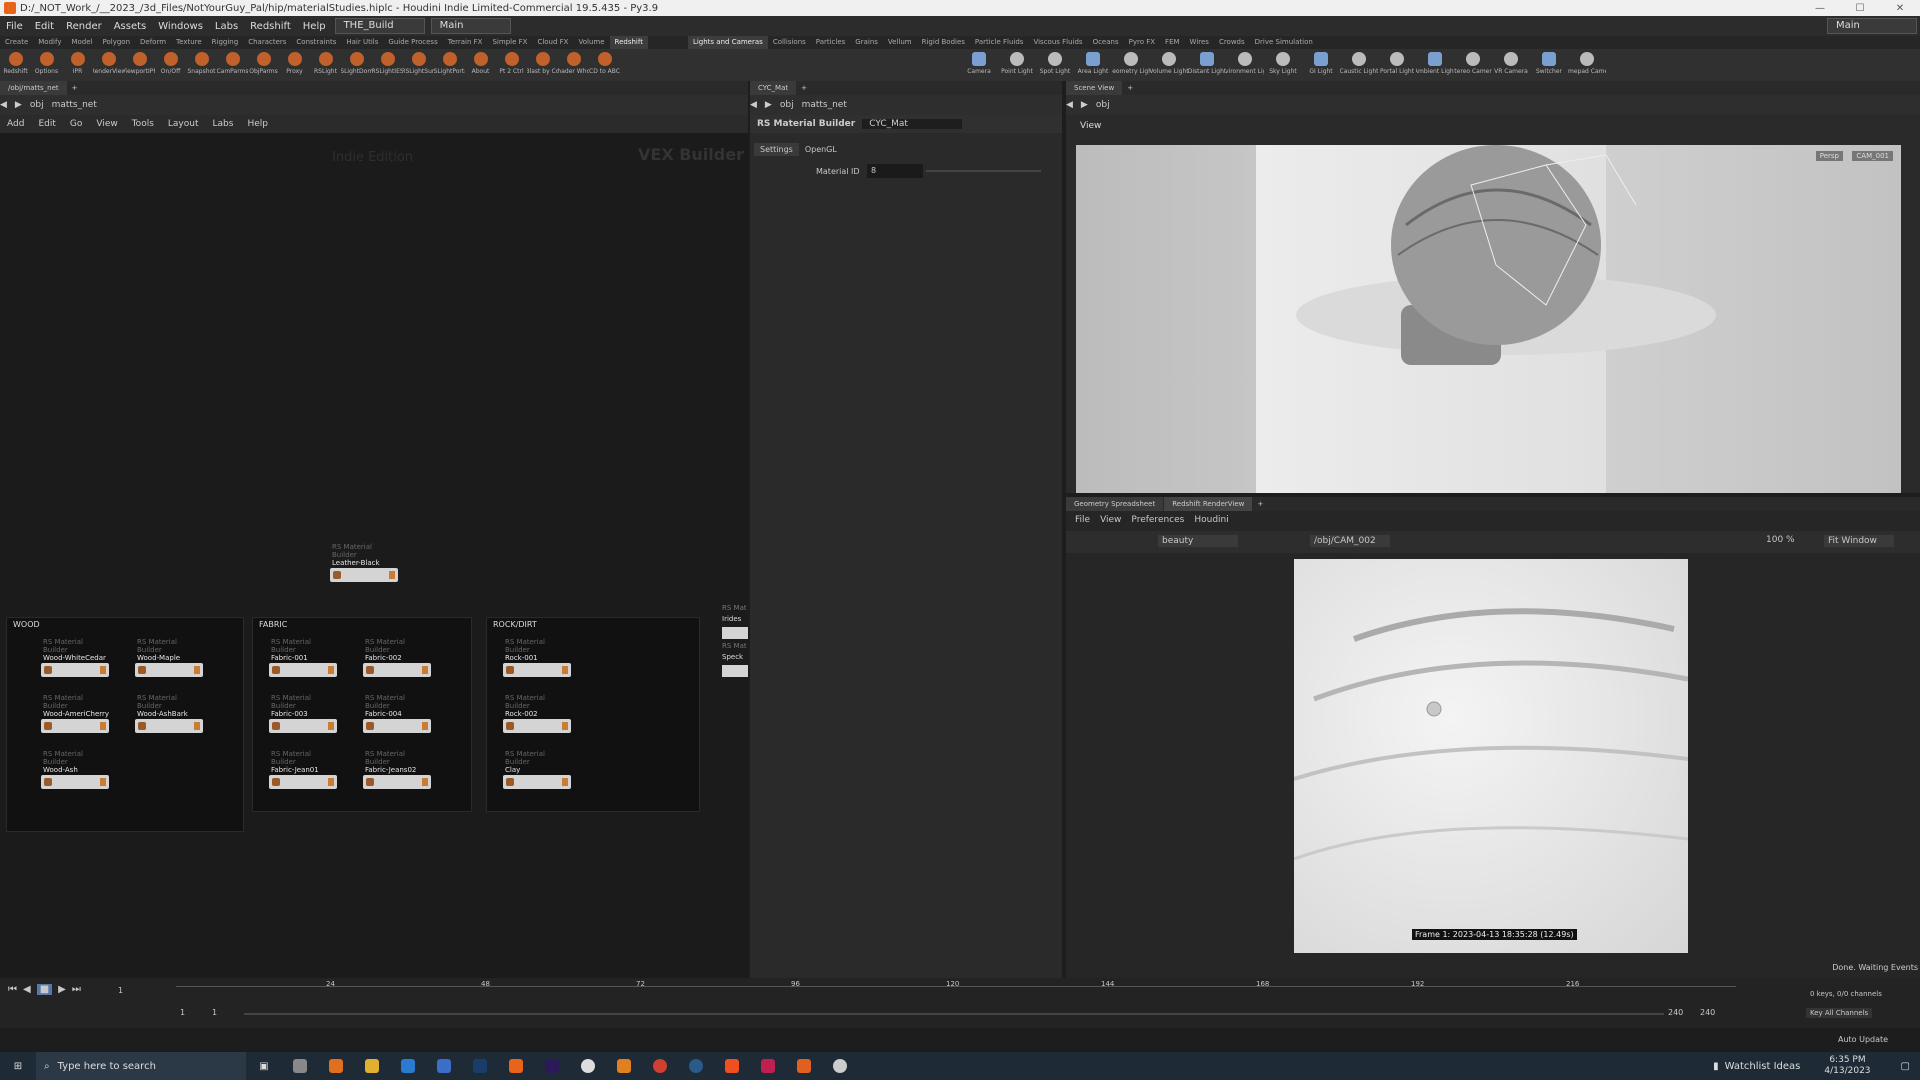  What do you see at coordinates (1199, 42) in the screenshot?
I see `shelf-tab: Wires` at bounding box center [1199, 42].